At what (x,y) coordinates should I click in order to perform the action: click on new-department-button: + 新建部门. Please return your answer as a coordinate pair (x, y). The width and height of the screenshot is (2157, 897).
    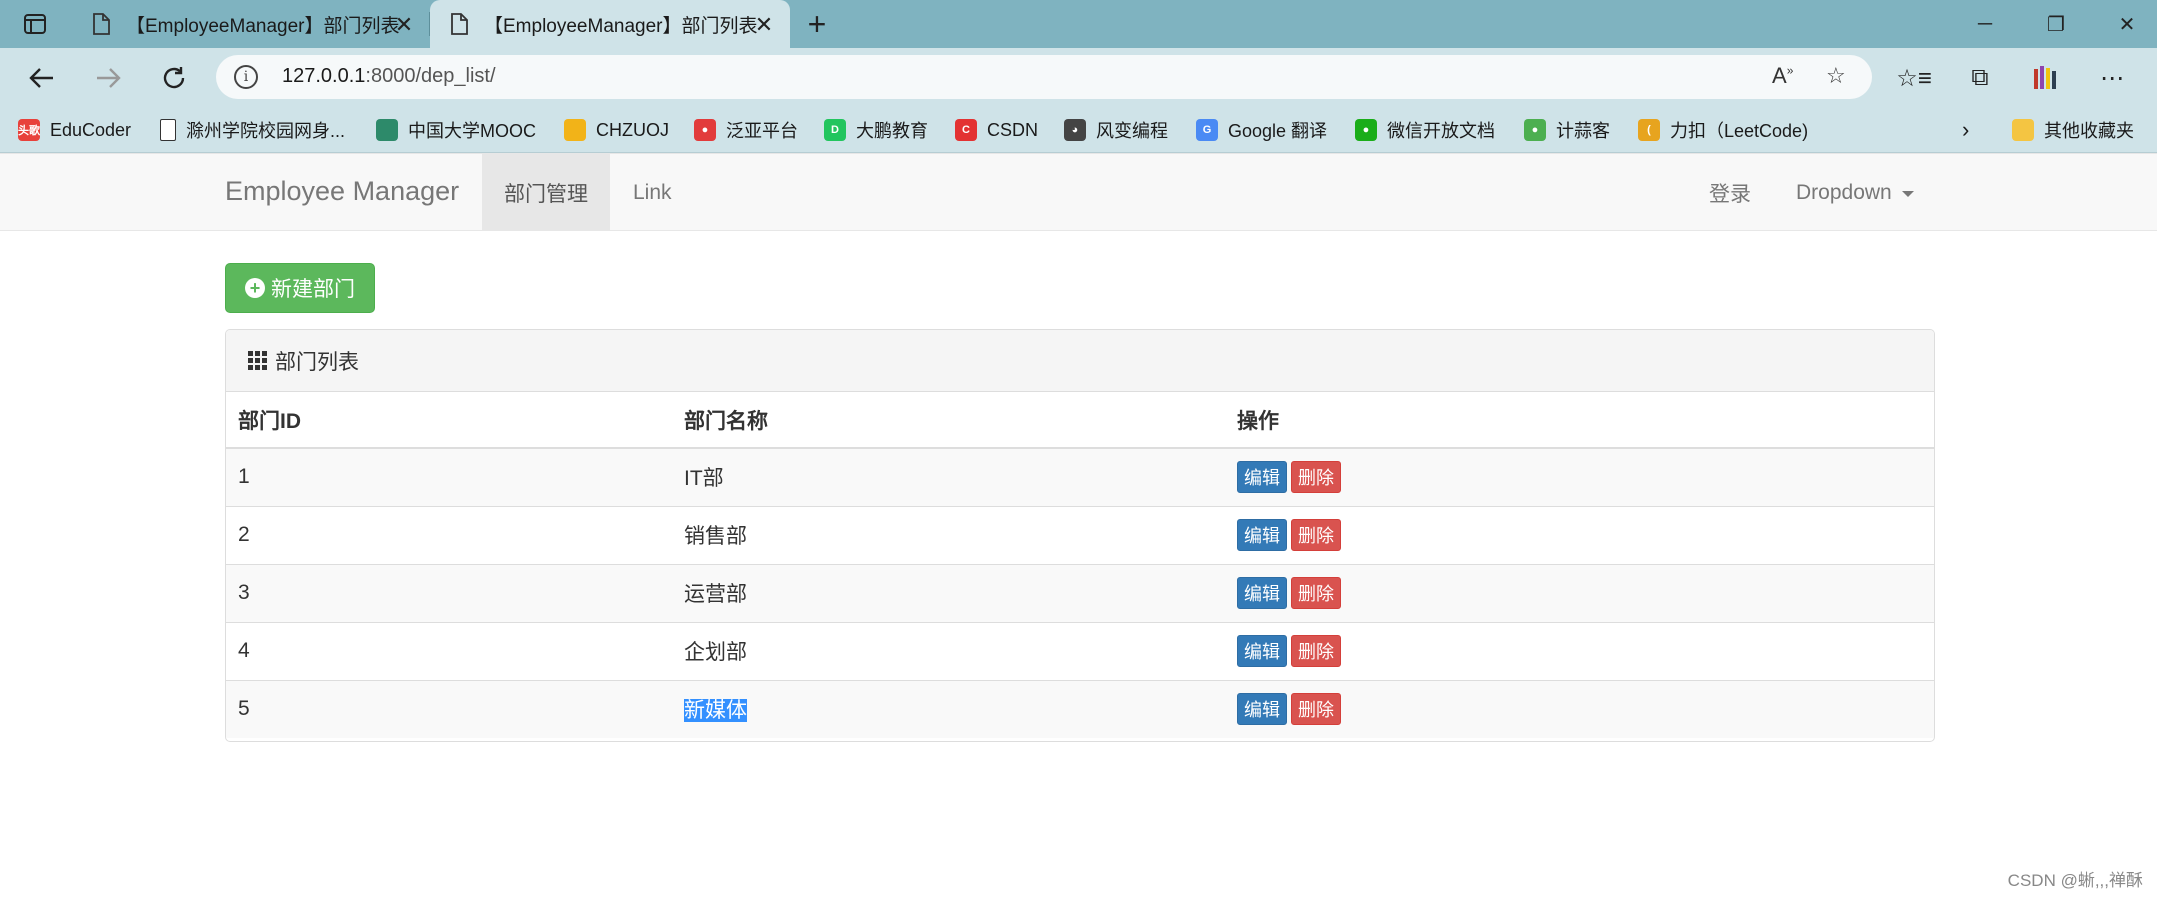
    Looking at the image, I should click on (300, 288).